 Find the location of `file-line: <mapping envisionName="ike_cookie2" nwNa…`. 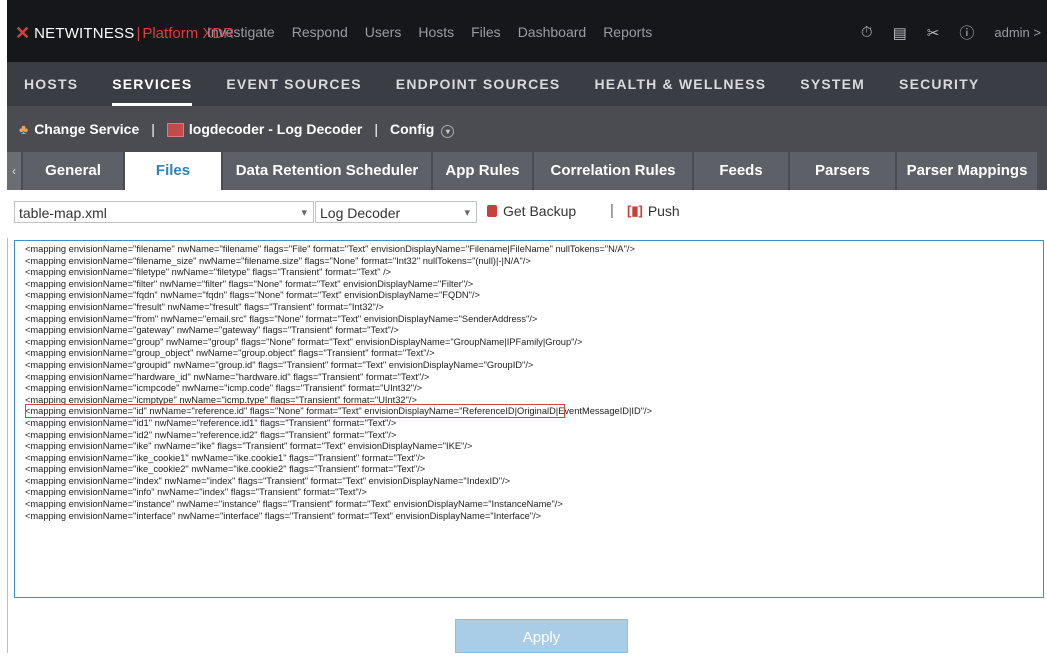

file-line: <mapping envisionName="ike_cookie2" nwNa… is located at coordinates (225, 469).